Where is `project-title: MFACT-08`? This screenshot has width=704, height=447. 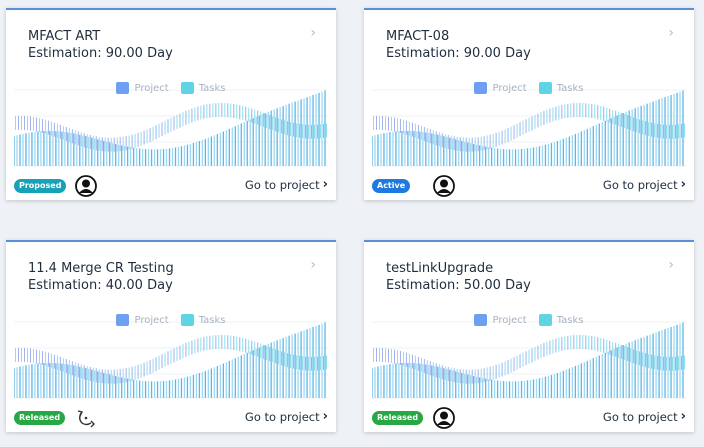
project-title: MFACT-08 is located at coordinates (418, 36).